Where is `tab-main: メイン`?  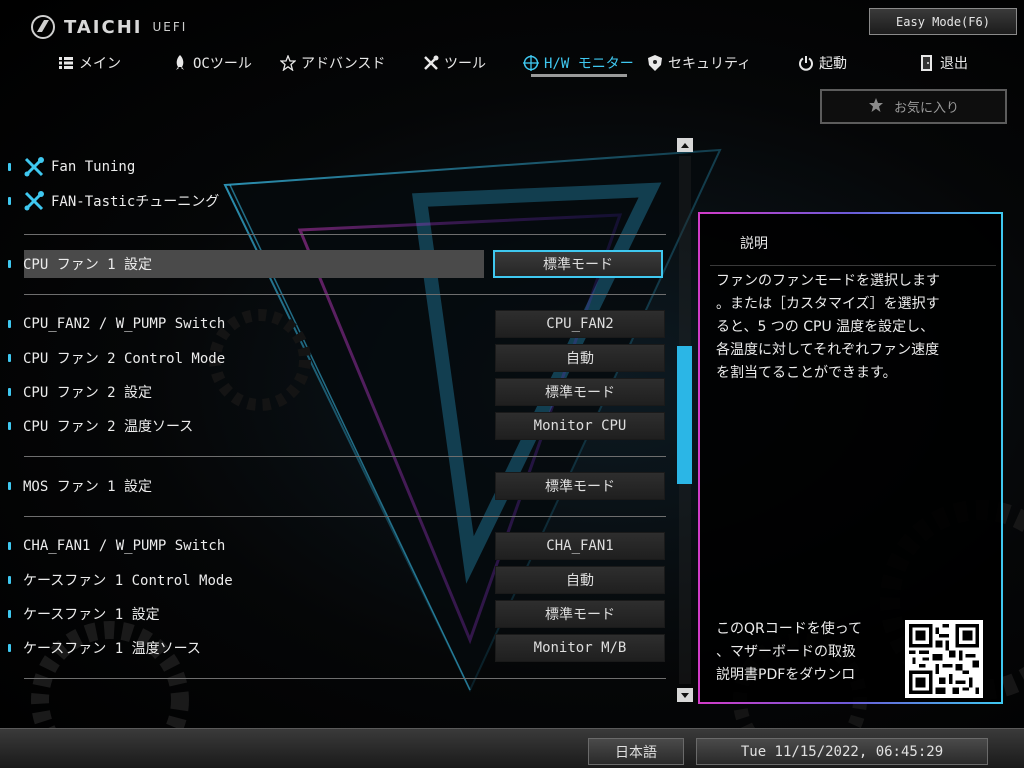 tab-main: メイン is located at coordinates (89, 63).